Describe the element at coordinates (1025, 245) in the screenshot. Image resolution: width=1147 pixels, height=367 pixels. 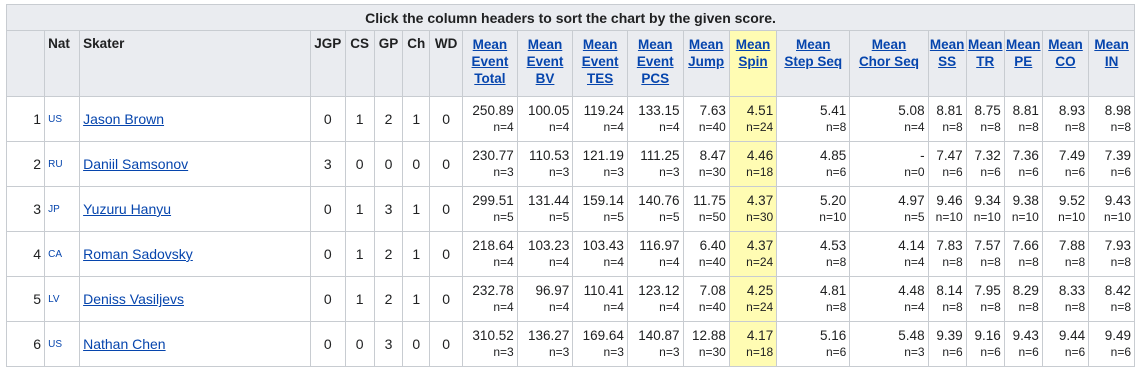
I see `metric-value: 7.66` at that location.